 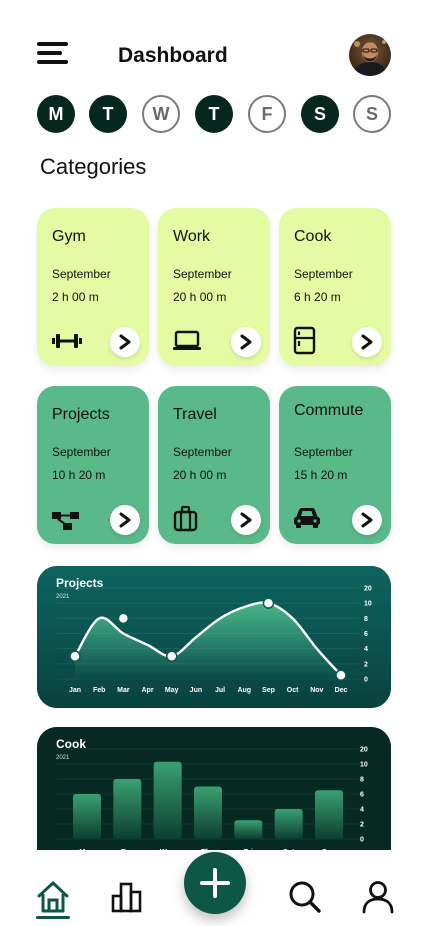 I want to click on luggage-icon, so click(x=188, y=518).